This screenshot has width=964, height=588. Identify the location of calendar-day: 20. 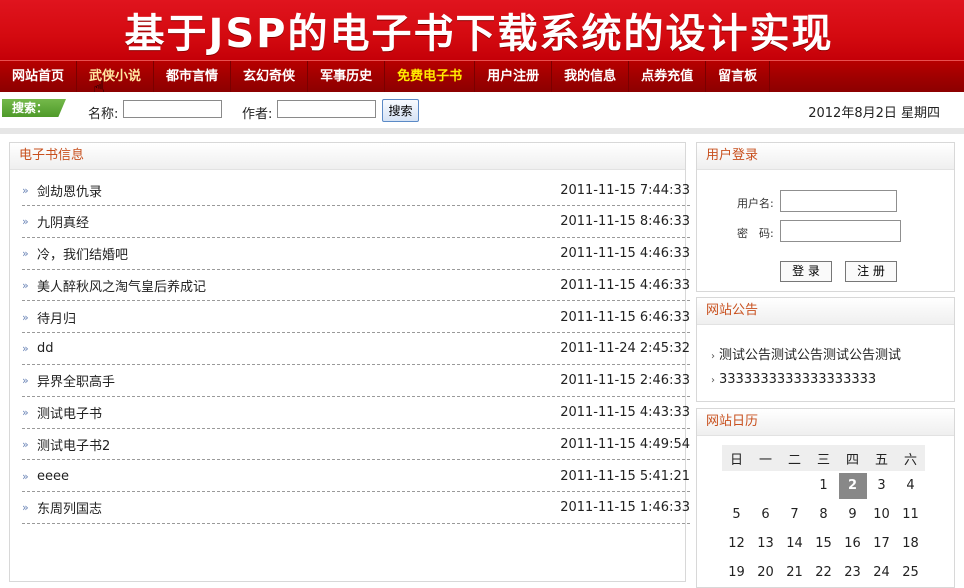
(765, 572).